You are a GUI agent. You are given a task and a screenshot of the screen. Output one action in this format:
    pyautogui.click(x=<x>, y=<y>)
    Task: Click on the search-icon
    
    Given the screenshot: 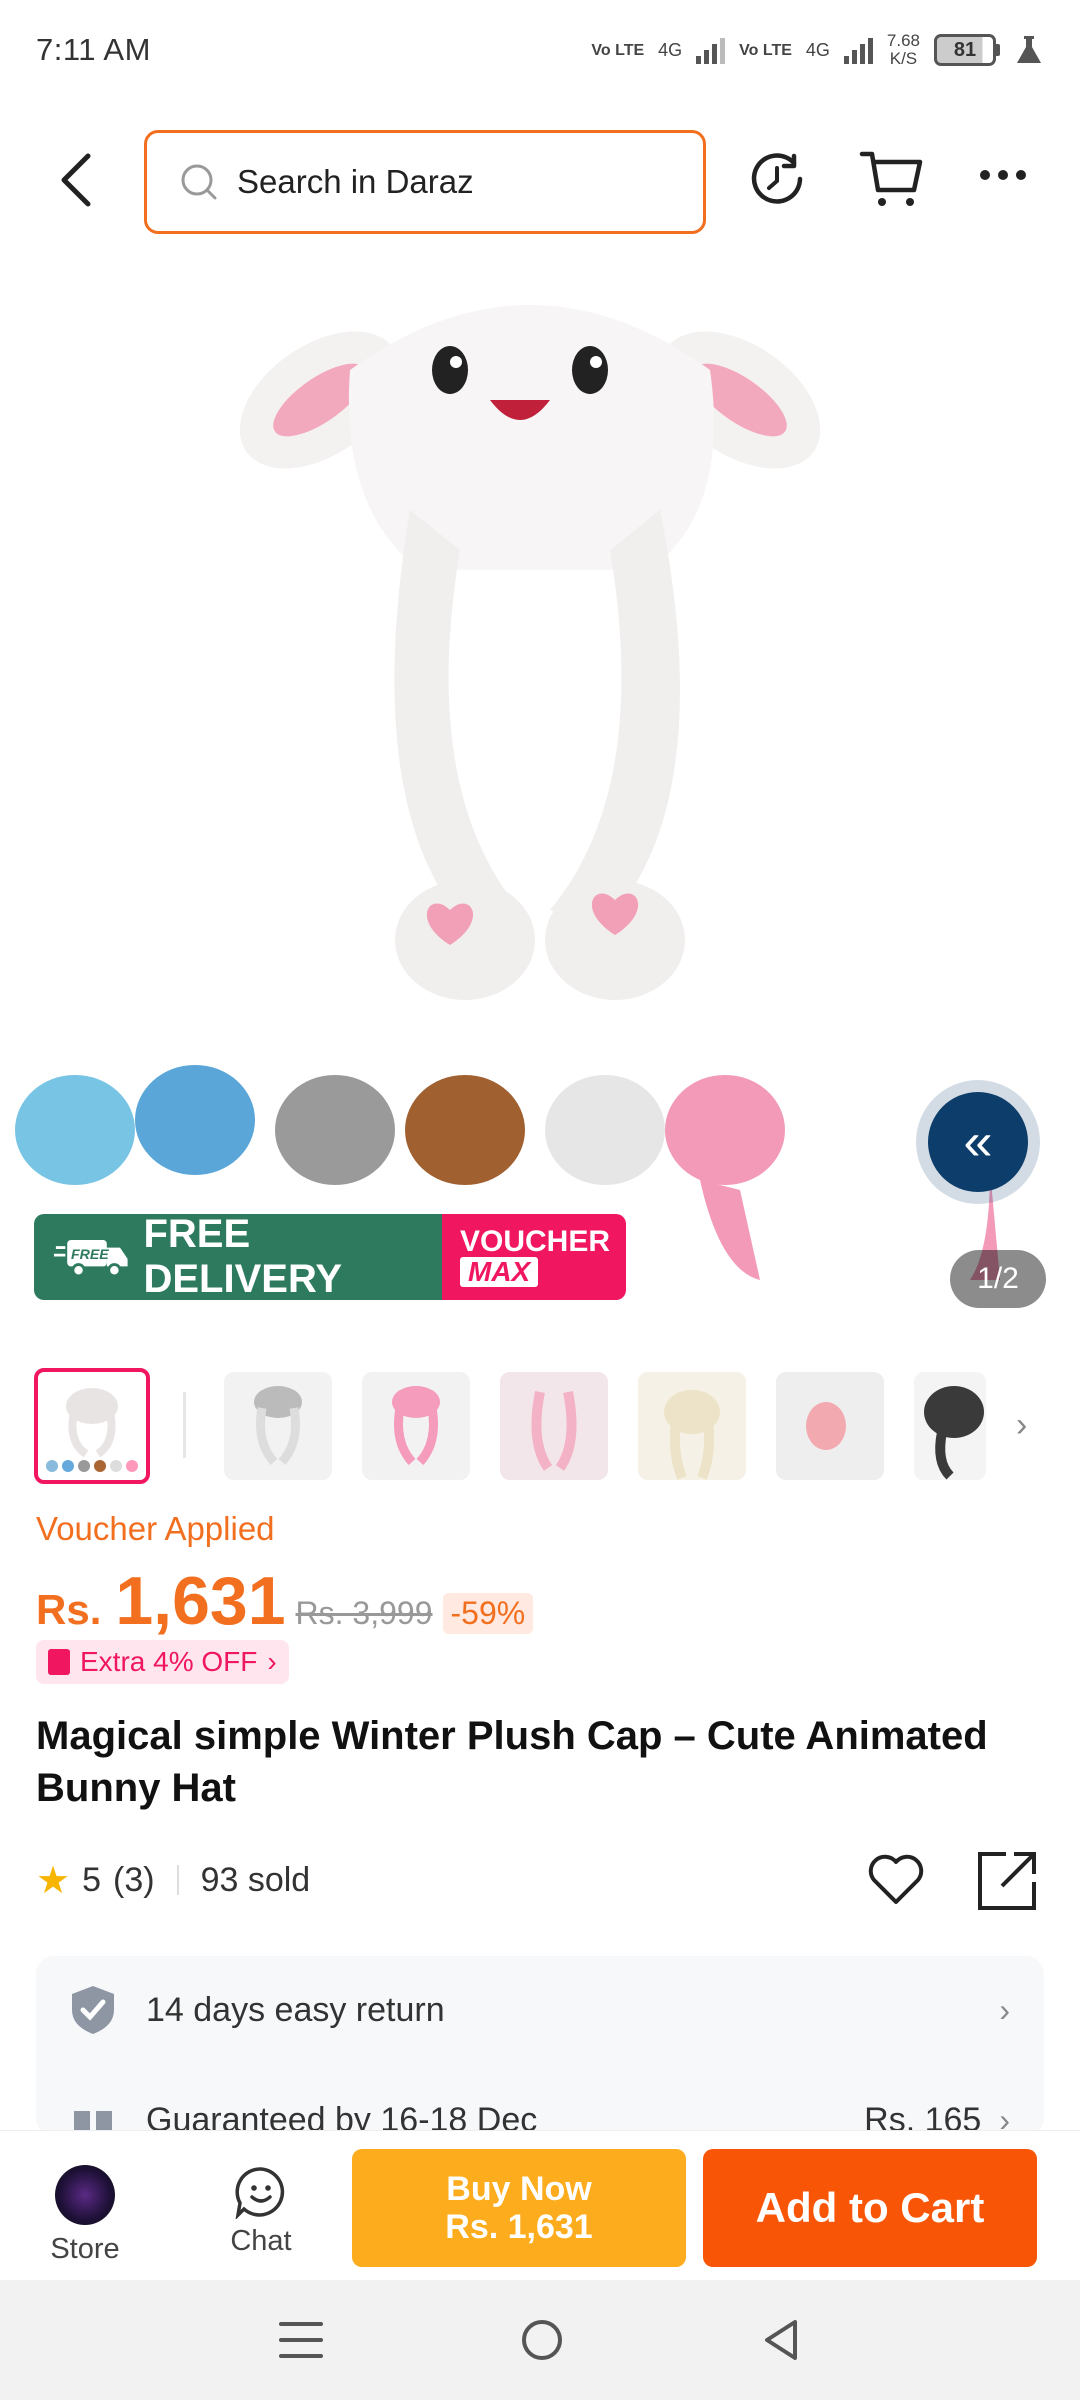 What is the action you would take?
    pyautogui.click(x=199, y=182)
    